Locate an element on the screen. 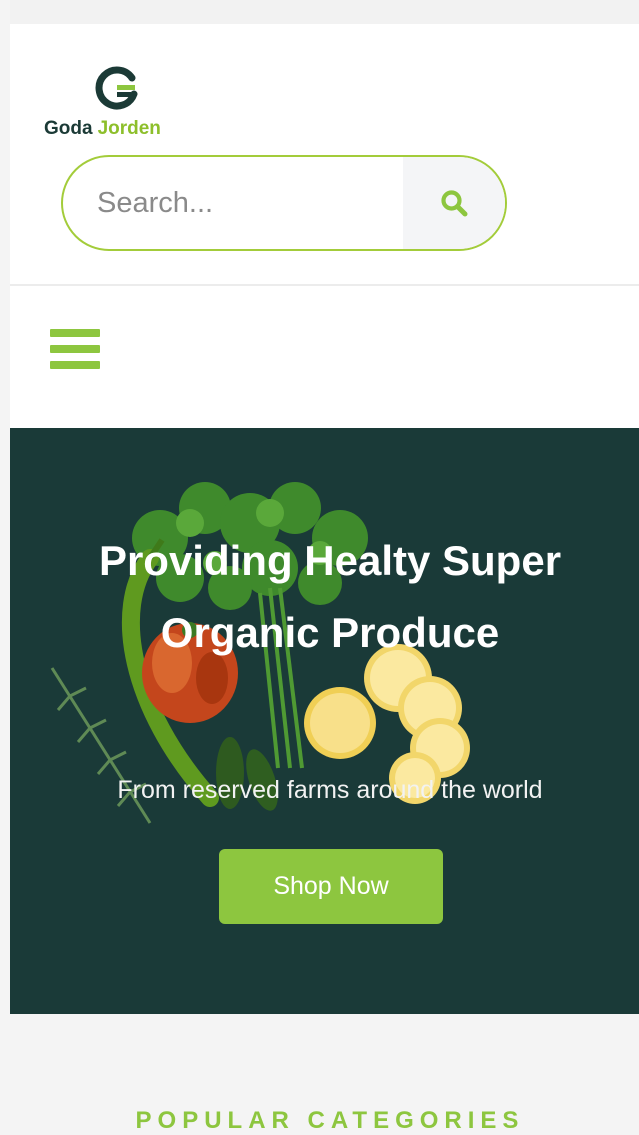 This screenshot has width=639, height=1135. brand-logo: Goda Jorden is located at coordinates (129, 104).